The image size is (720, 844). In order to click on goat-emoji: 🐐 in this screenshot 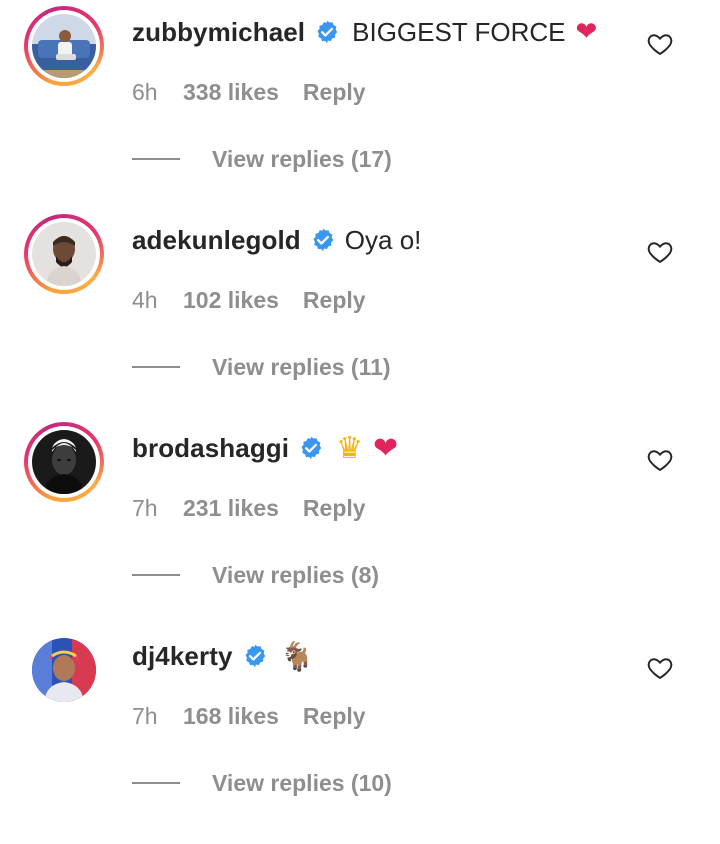, I will do `click(297, 656)`.